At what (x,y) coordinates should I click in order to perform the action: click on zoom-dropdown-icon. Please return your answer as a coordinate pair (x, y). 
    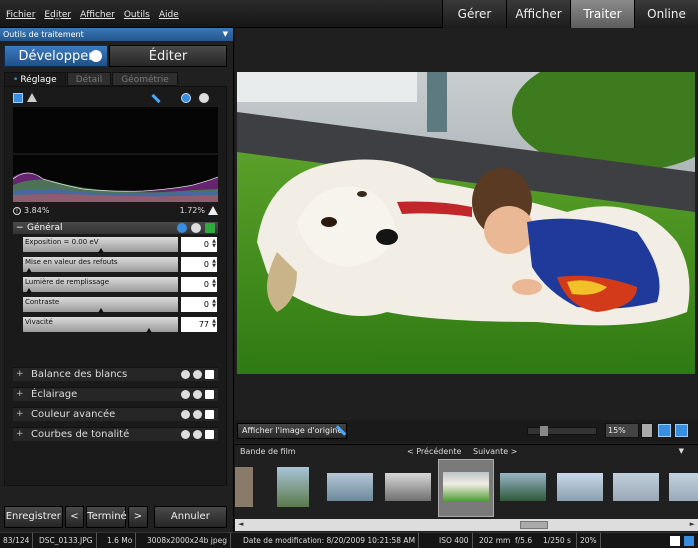
    Looking at the image, I should click on (647, 430).